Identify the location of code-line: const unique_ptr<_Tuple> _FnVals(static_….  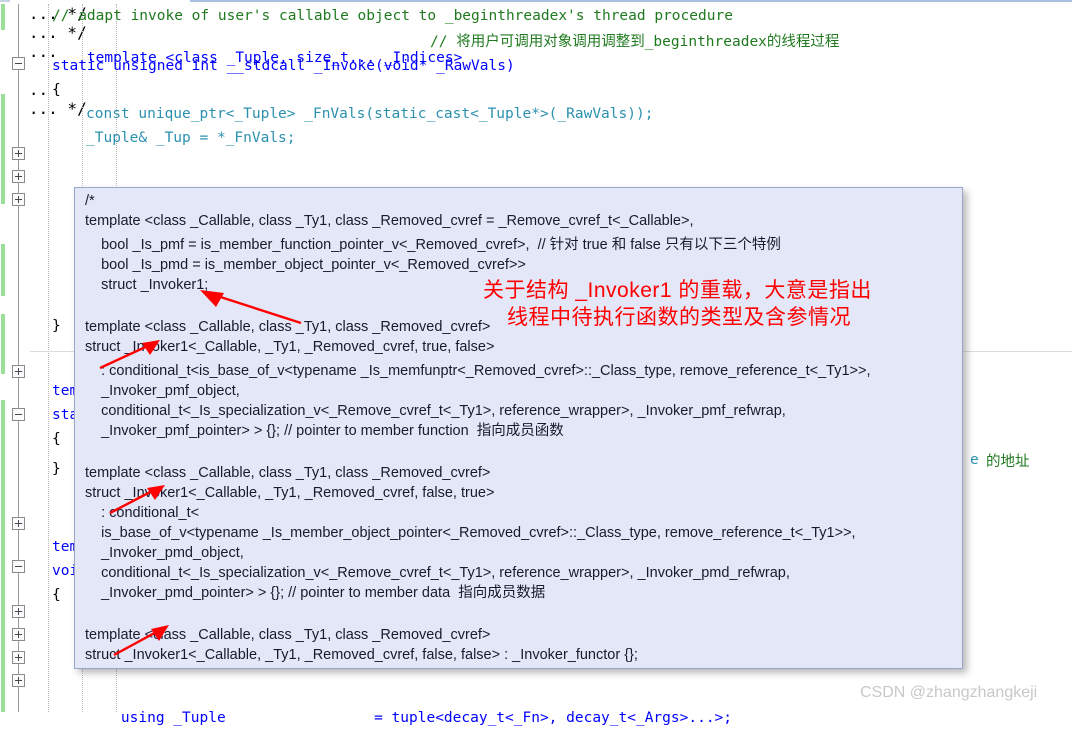
(370, 114).